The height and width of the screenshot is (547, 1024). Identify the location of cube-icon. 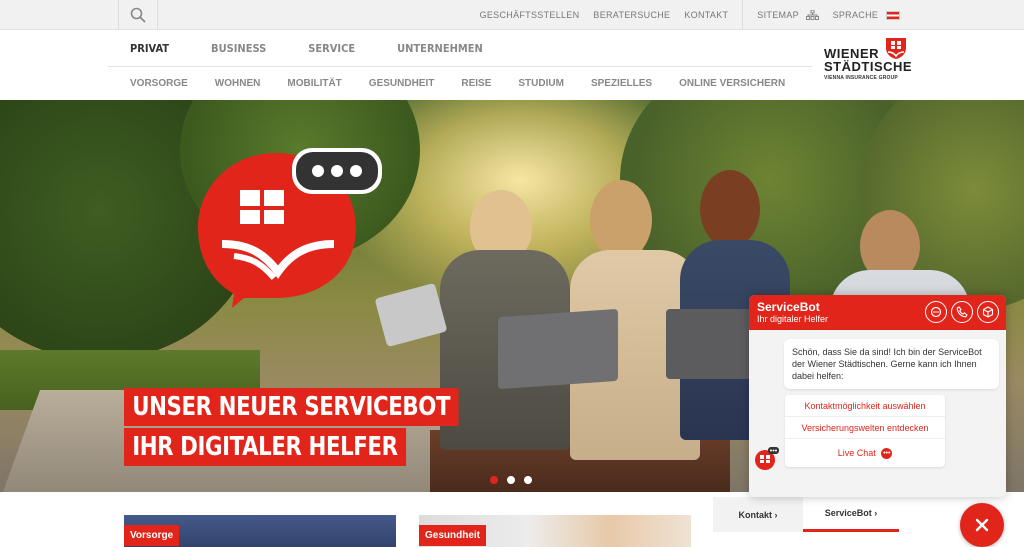
(988, 312).